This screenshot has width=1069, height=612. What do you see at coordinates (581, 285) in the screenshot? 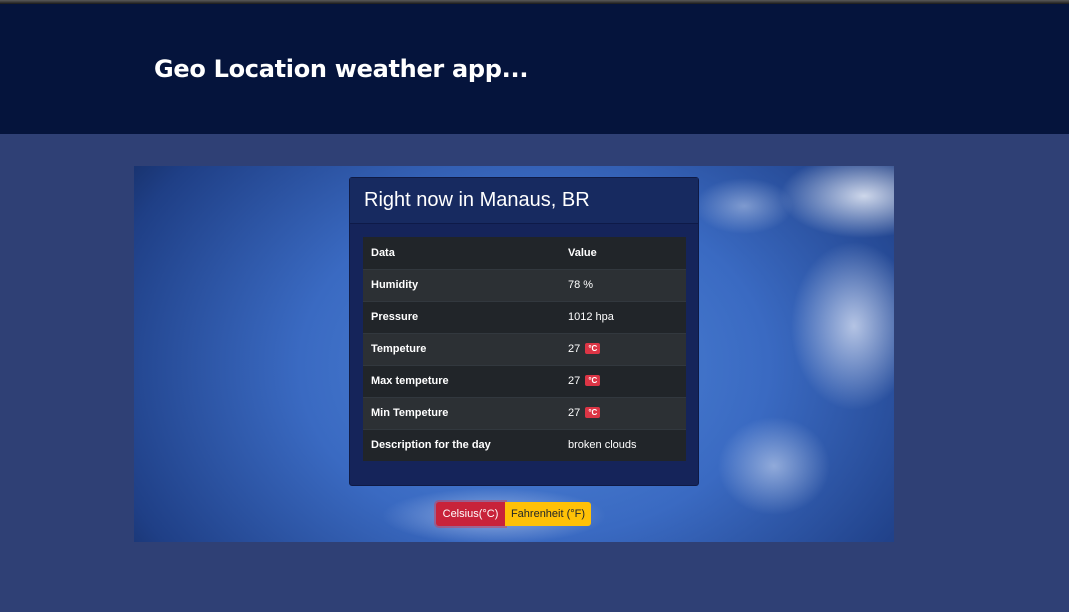
I see `humidity-value: 78 %` at bounding box center [581, 285].